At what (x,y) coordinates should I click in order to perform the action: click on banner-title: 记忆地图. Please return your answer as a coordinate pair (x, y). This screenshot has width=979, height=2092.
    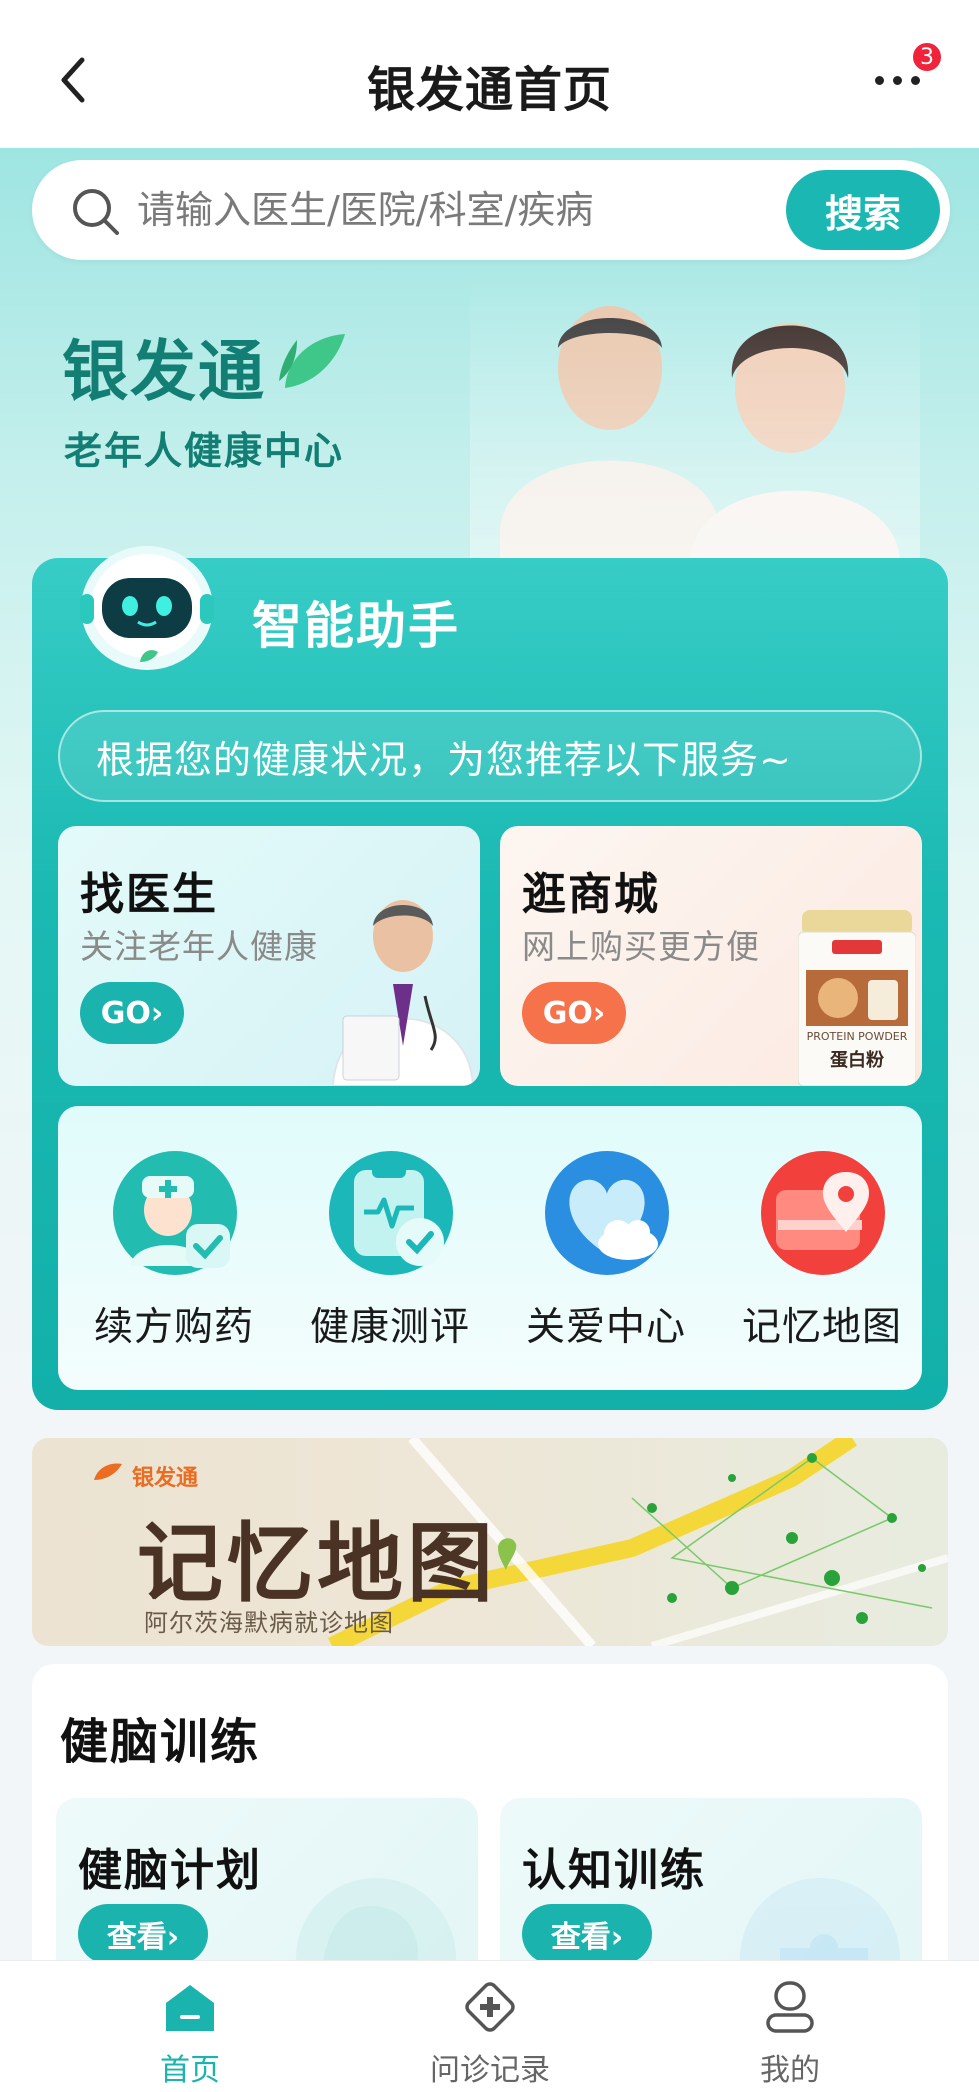
    Looking at the image, I should click on (317, 1563).